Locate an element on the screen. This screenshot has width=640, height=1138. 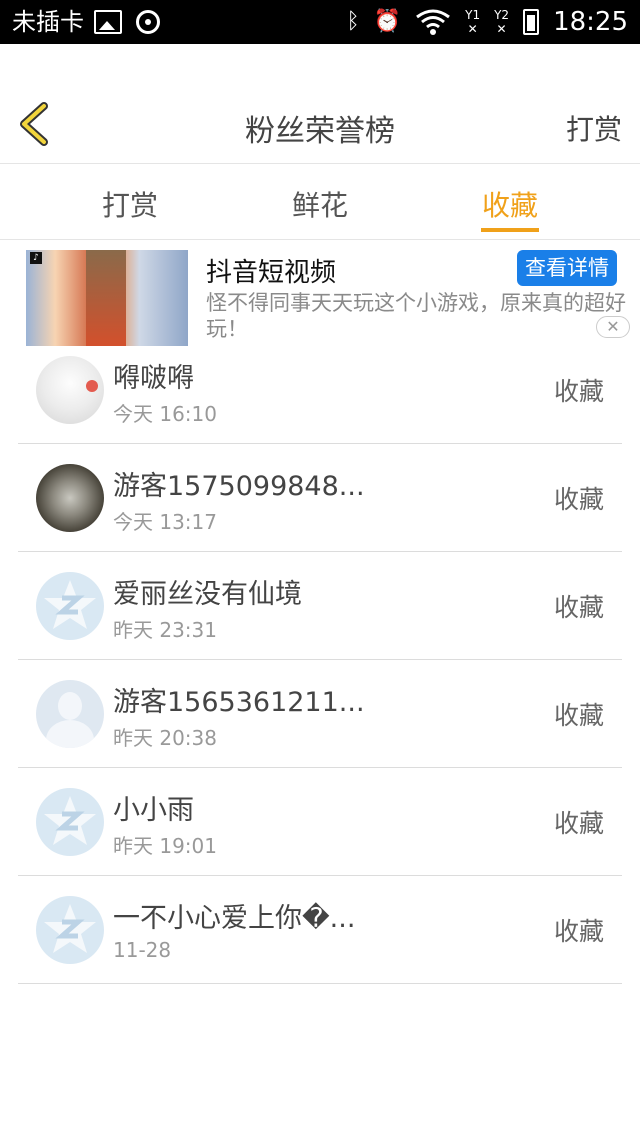
ad-thumbnail-track is located at coordinates (106, 298).